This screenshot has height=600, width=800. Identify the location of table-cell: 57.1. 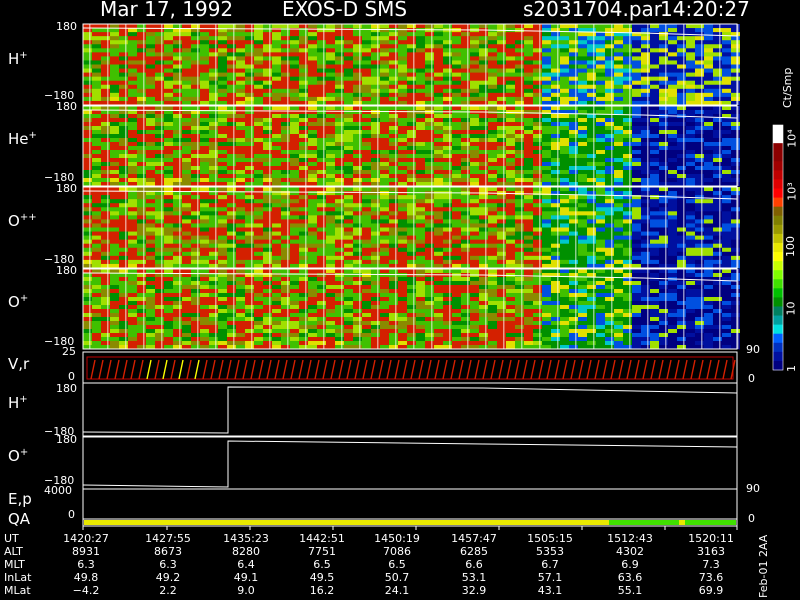
(550, 577).